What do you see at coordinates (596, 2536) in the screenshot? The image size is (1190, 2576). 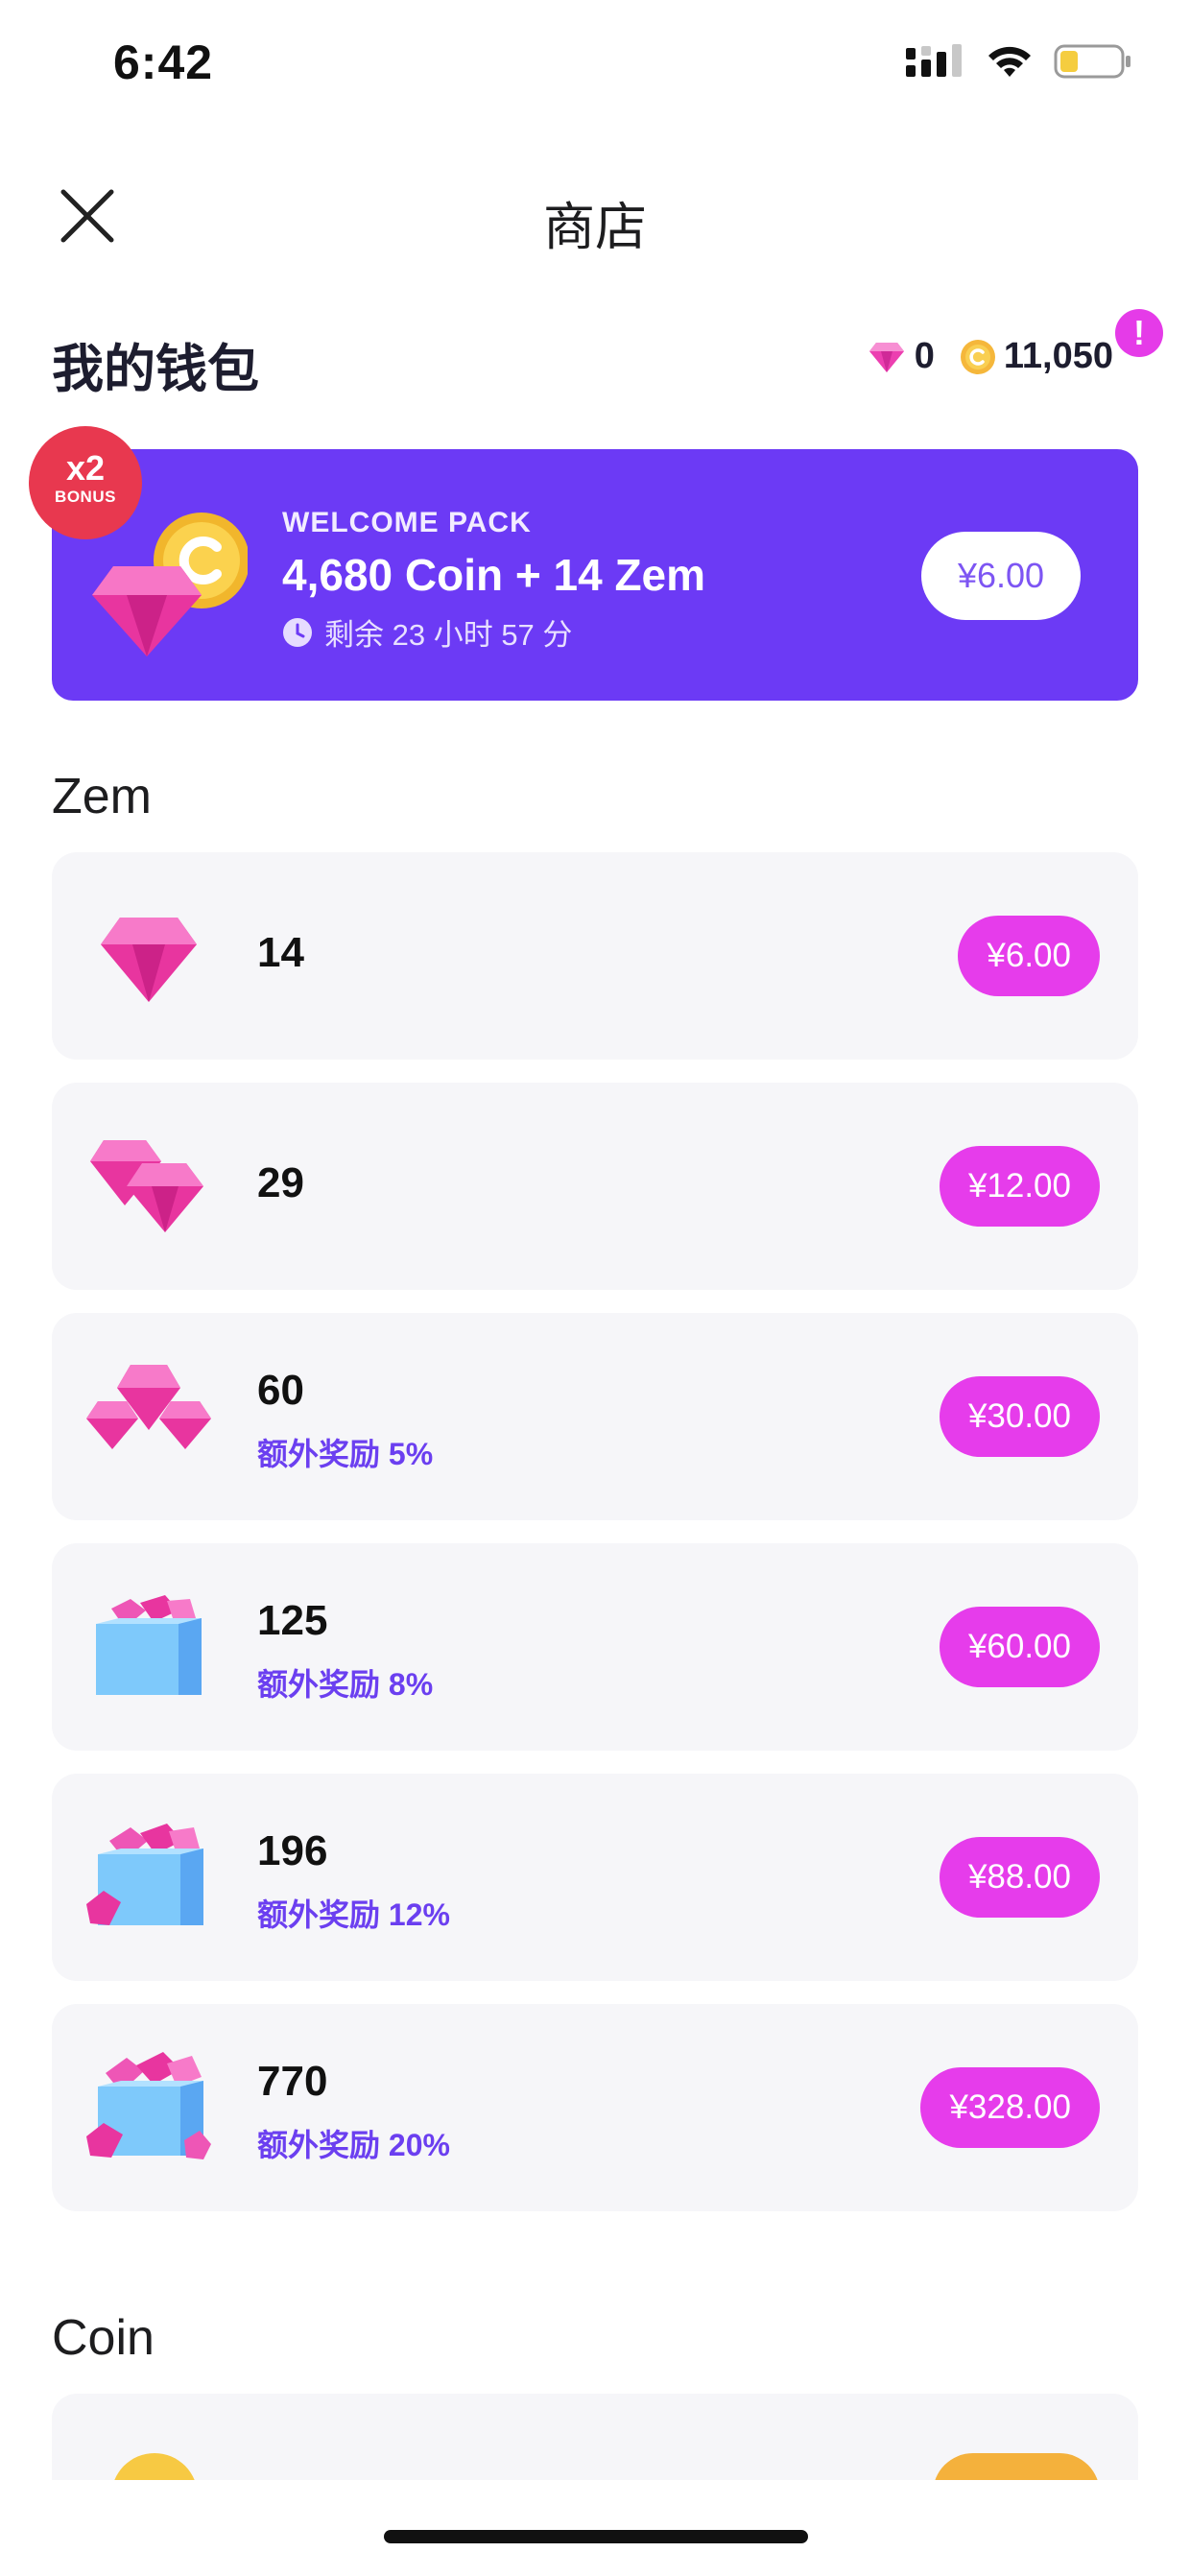 I see `home-indicator` at bounding box center [596, 2536].